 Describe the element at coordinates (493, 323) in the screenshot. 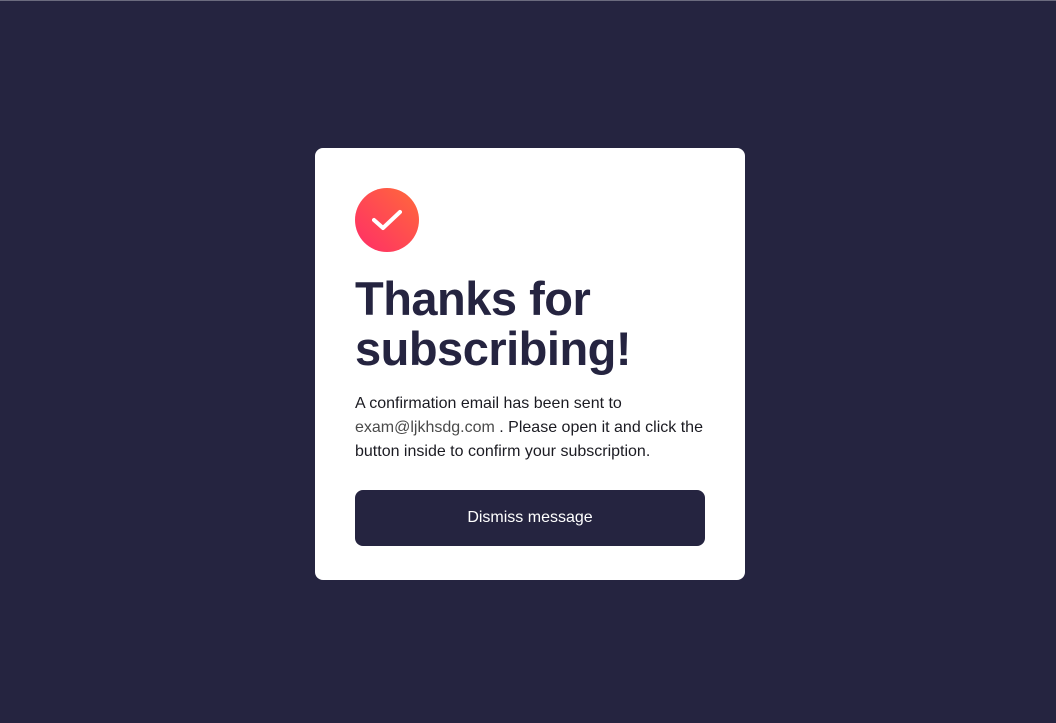

I see `modal-title: Thanks for subscribing!` at that location.